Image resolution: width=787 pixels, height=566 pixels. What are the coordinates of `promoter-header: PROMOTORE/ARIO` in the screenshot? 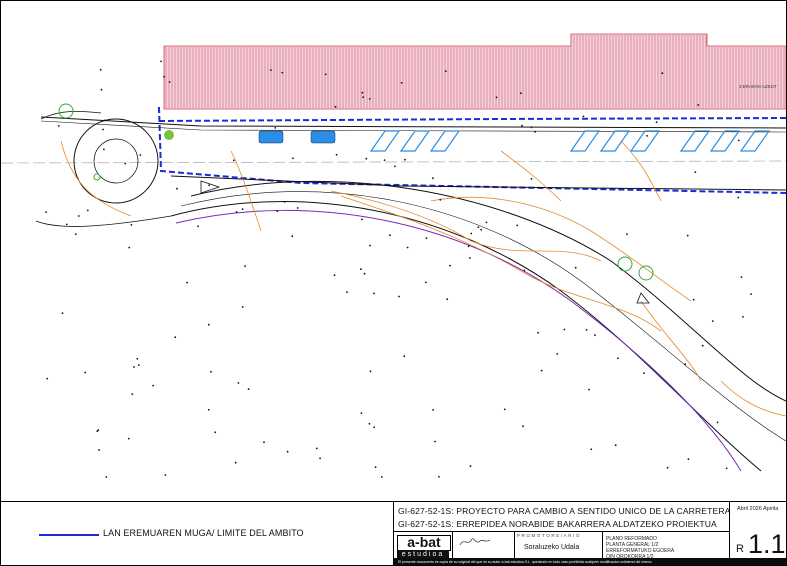 It's located at (549, 535).